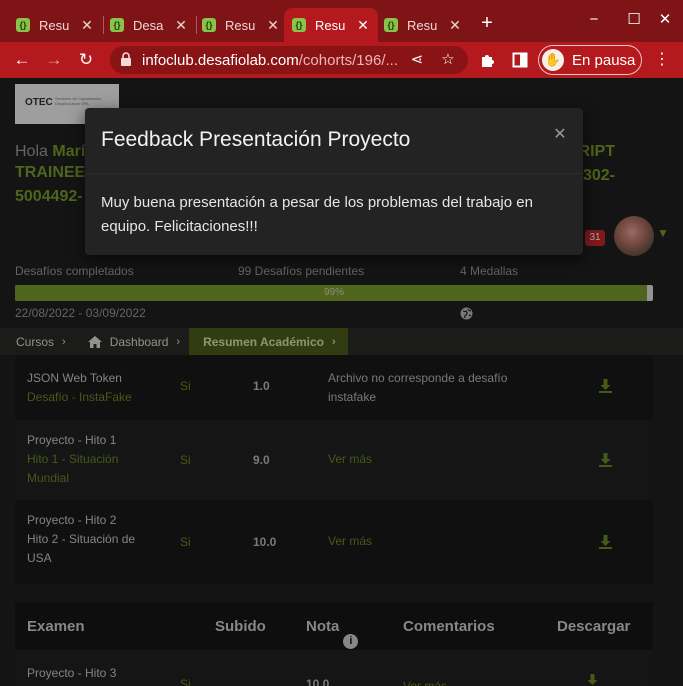 Image resolution: width=683 pixels, height=686 pixels. What do you see at coordinates (634, 20) in the screenshot?
I see `maximize-icon: ☐` at bounding box center [634, 20].